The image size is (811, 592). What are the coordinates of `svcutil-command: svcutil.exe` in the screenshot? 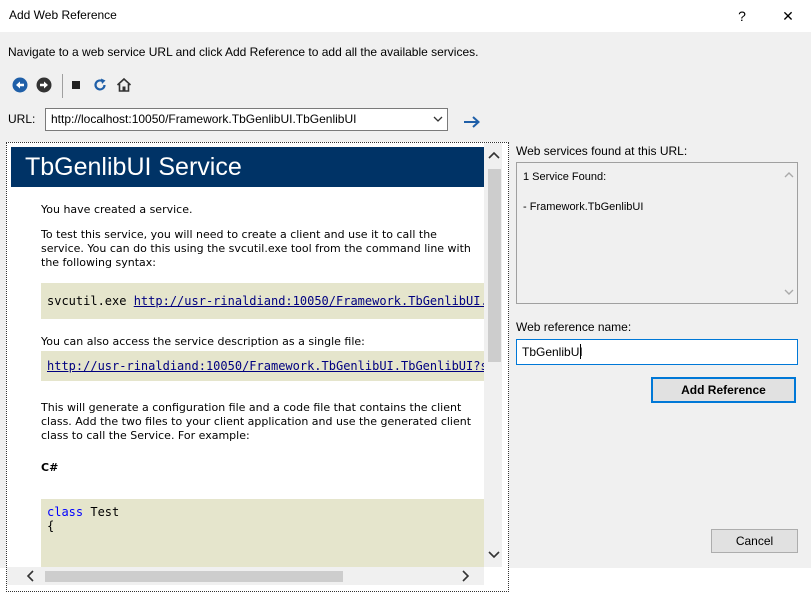 It's located at (90, 301).